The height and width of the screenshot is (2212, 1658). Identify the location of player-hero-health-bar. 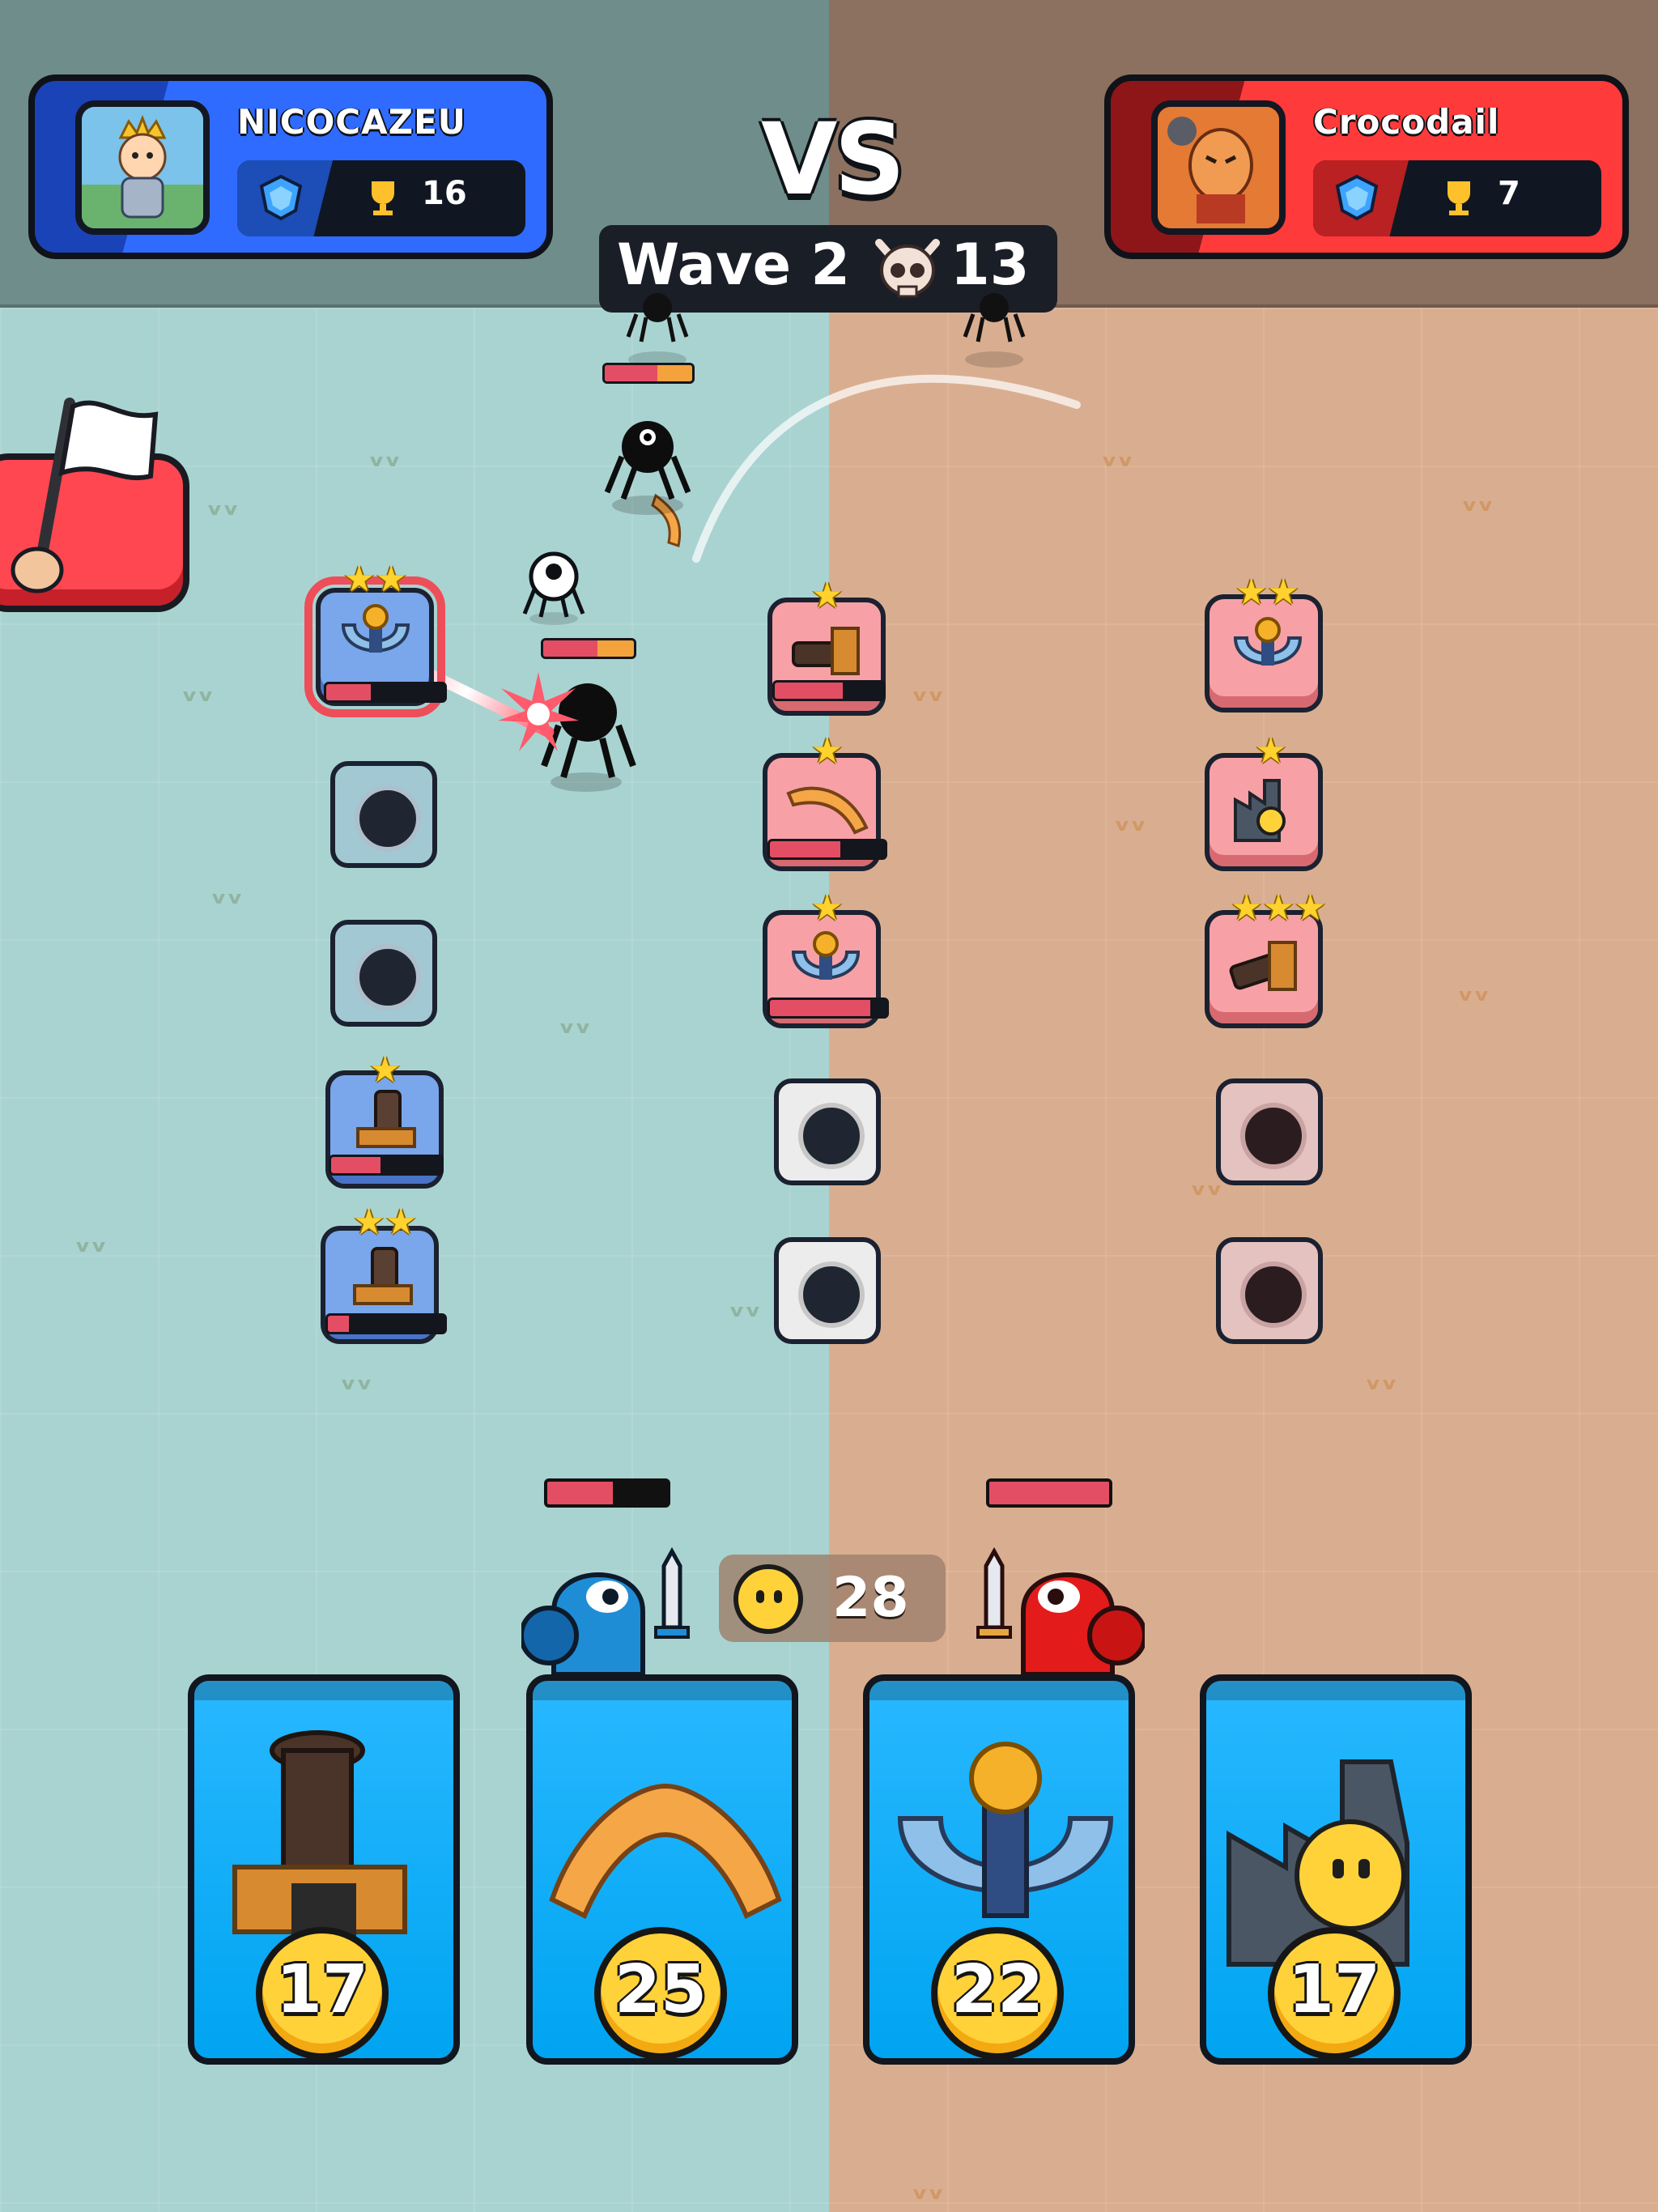
(607, 1493).